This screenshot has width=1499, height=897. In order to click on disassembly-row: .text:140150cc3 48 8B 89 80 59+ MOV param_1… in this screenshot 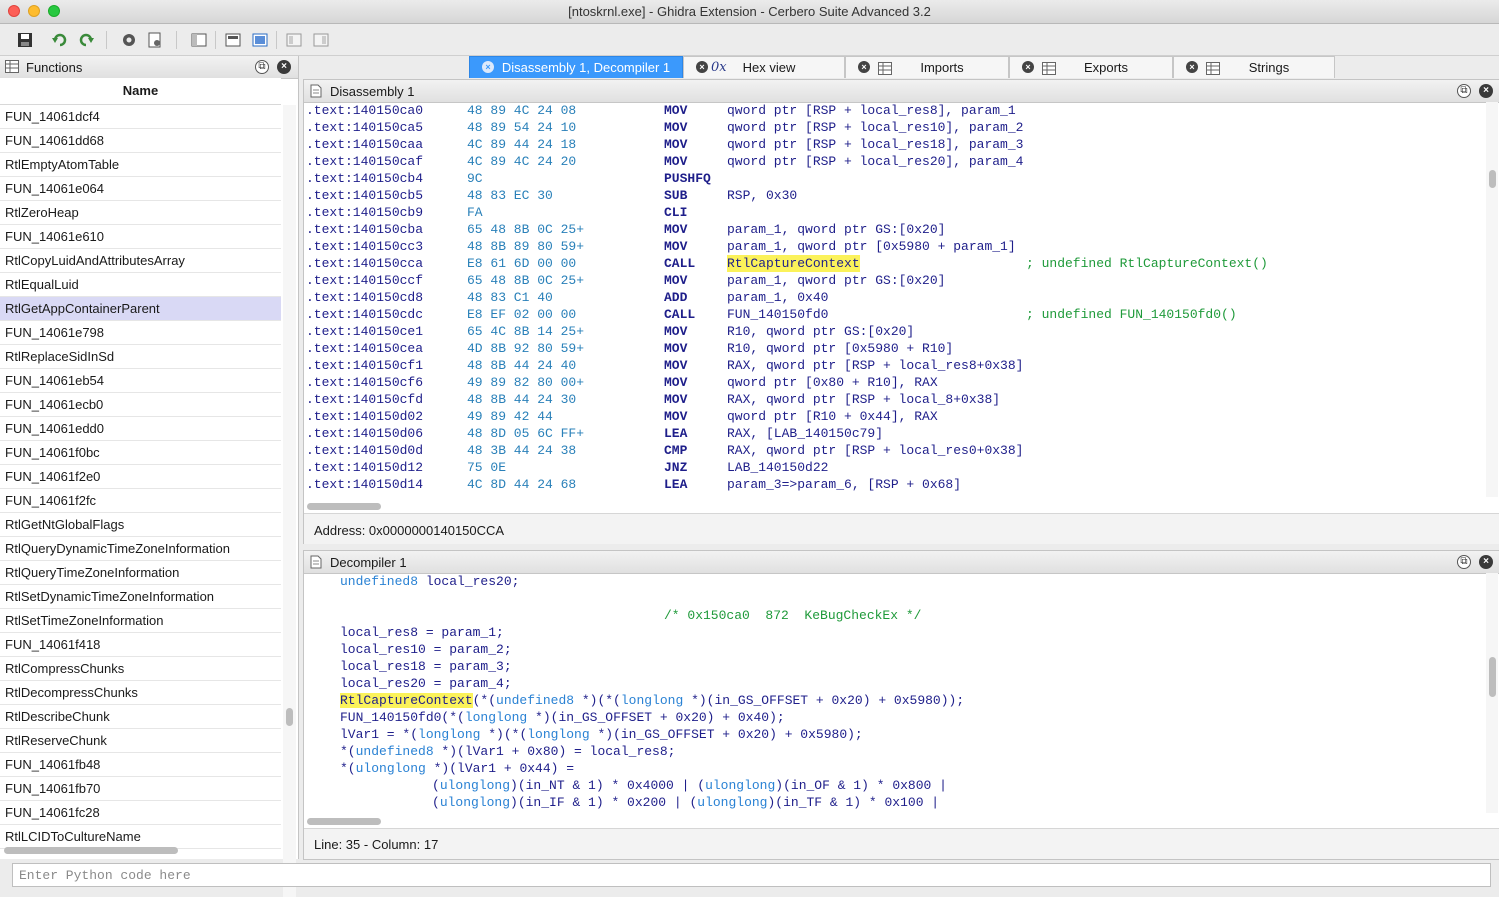, I will do `click(894, 246)`.